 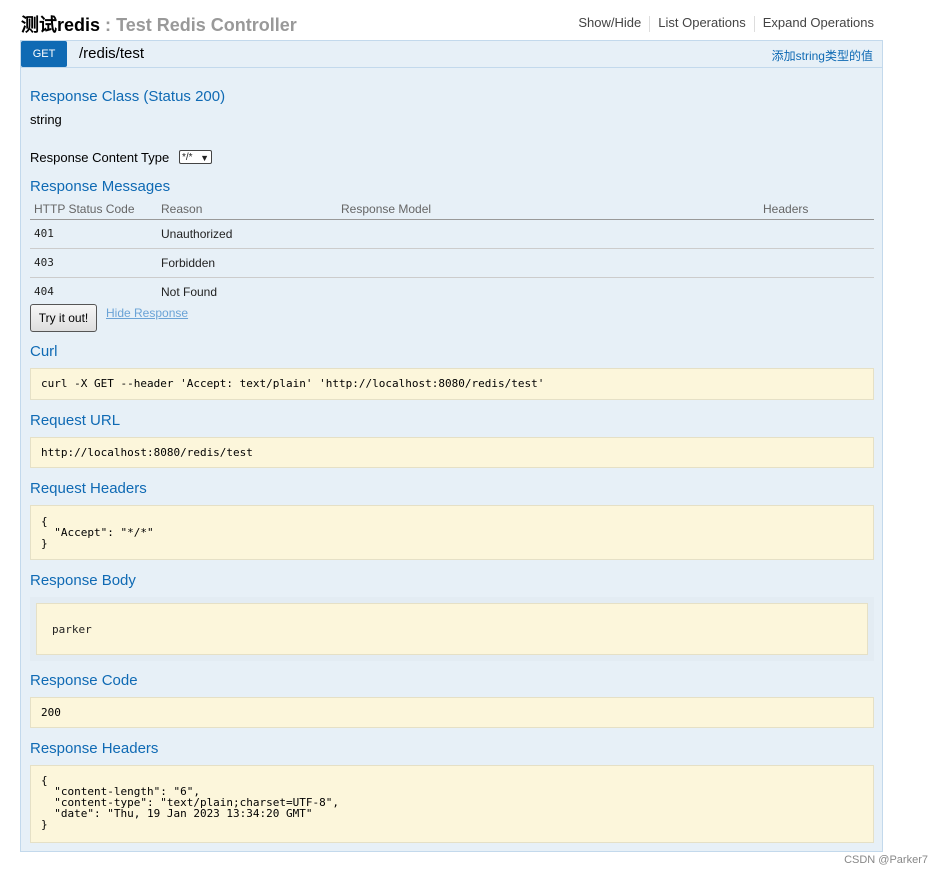 What do you see at coordinates (83, 580) in the screenshot?
I see `response-body-heading: Response Body` at bounding box center [83, 580].